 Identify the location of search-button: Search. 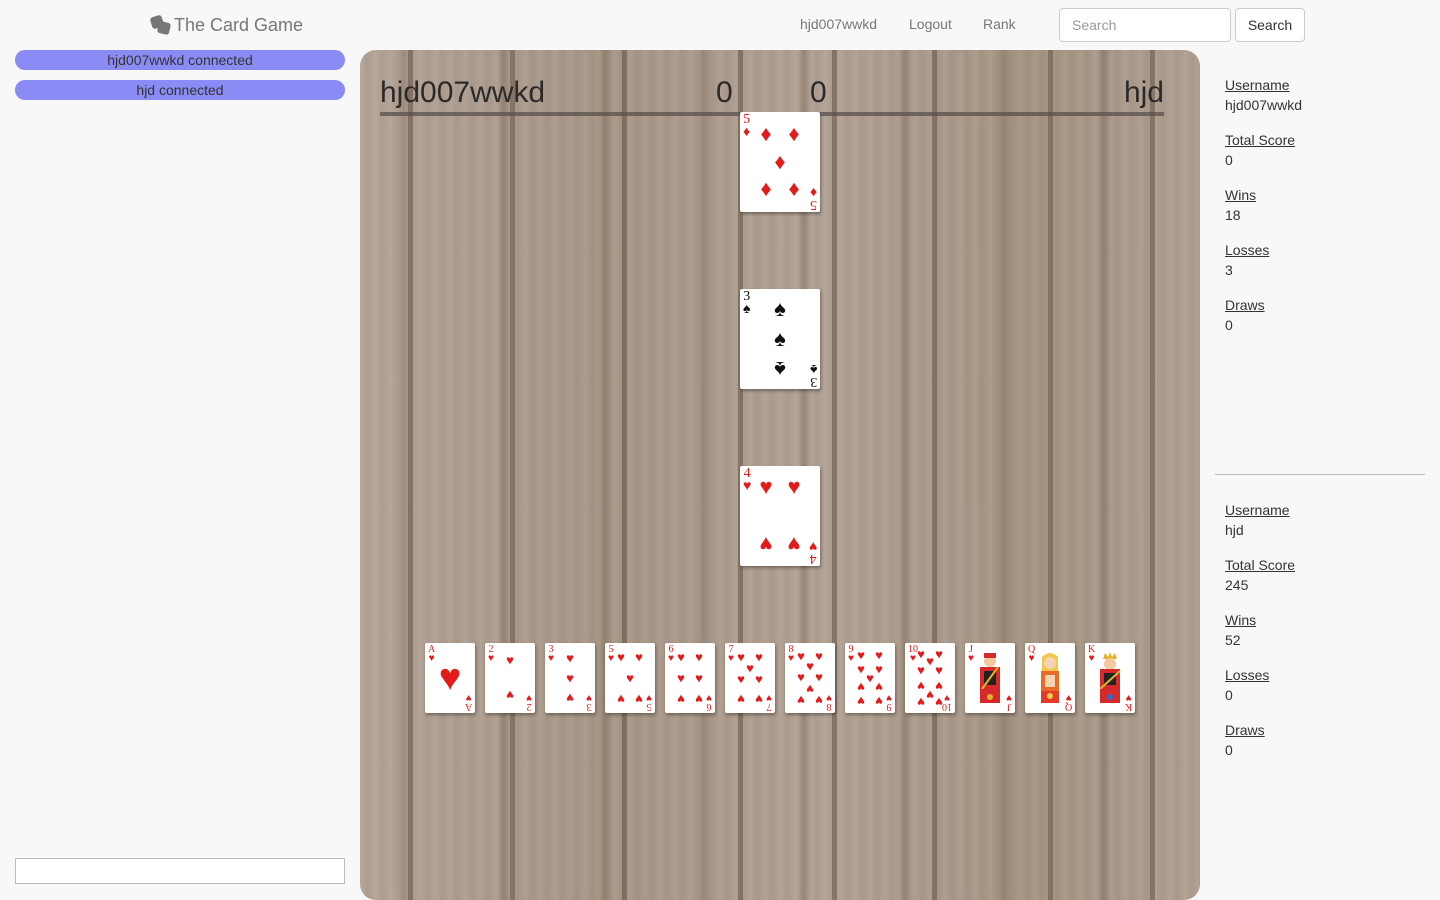
(1270, 25).